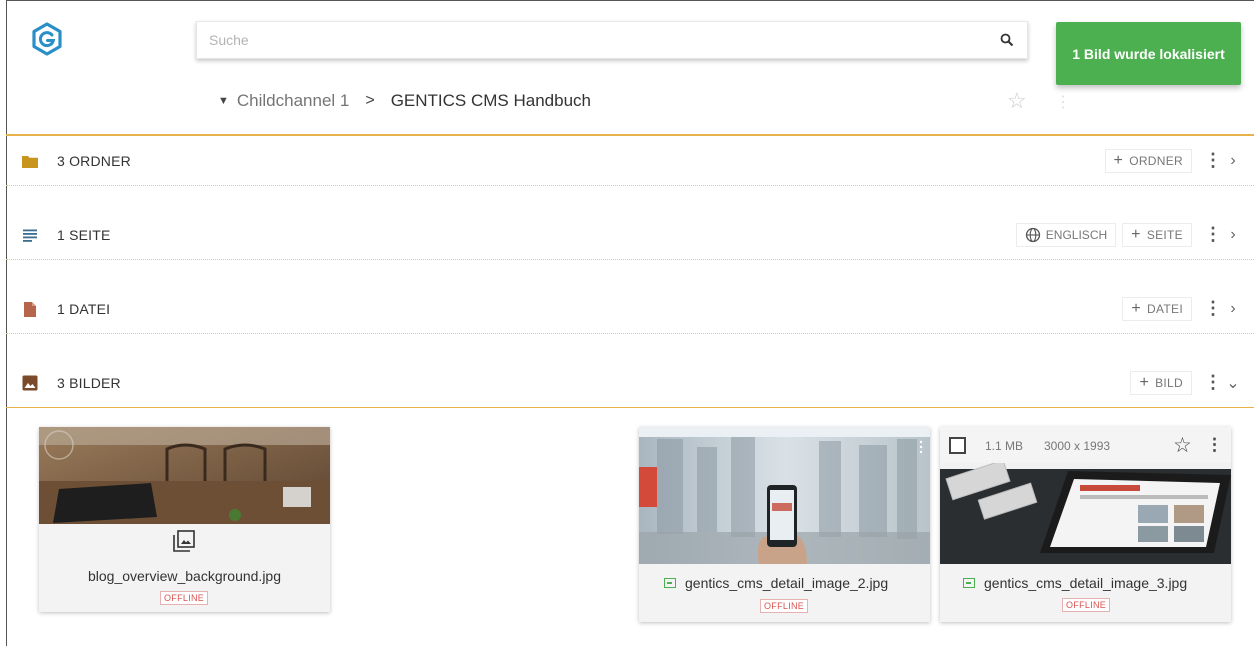 The image size is (1254, 646). Describe the element at coordinates (491, 101) in the screenshot. I see `breadcrumb-current: GENTICS CMS Handbuch` at that location.